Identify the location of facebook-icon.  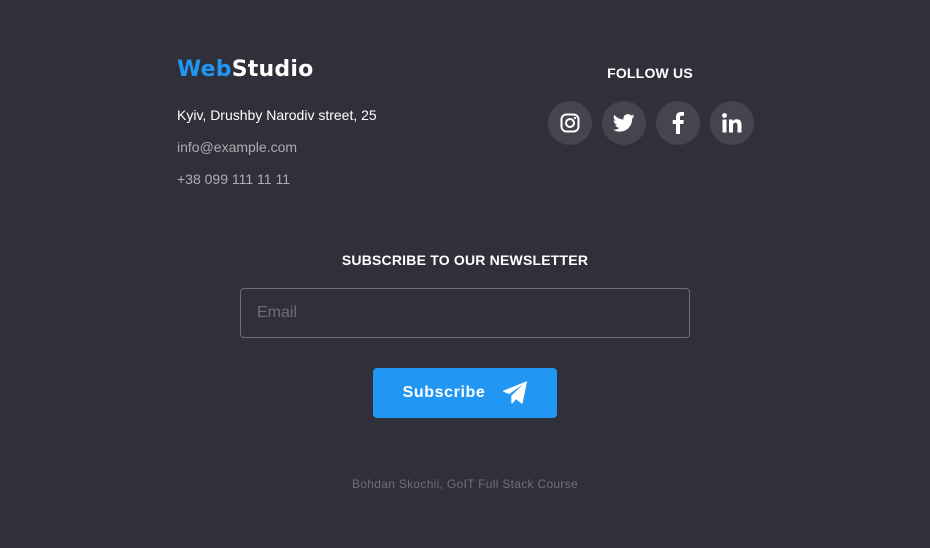
(678, 123).